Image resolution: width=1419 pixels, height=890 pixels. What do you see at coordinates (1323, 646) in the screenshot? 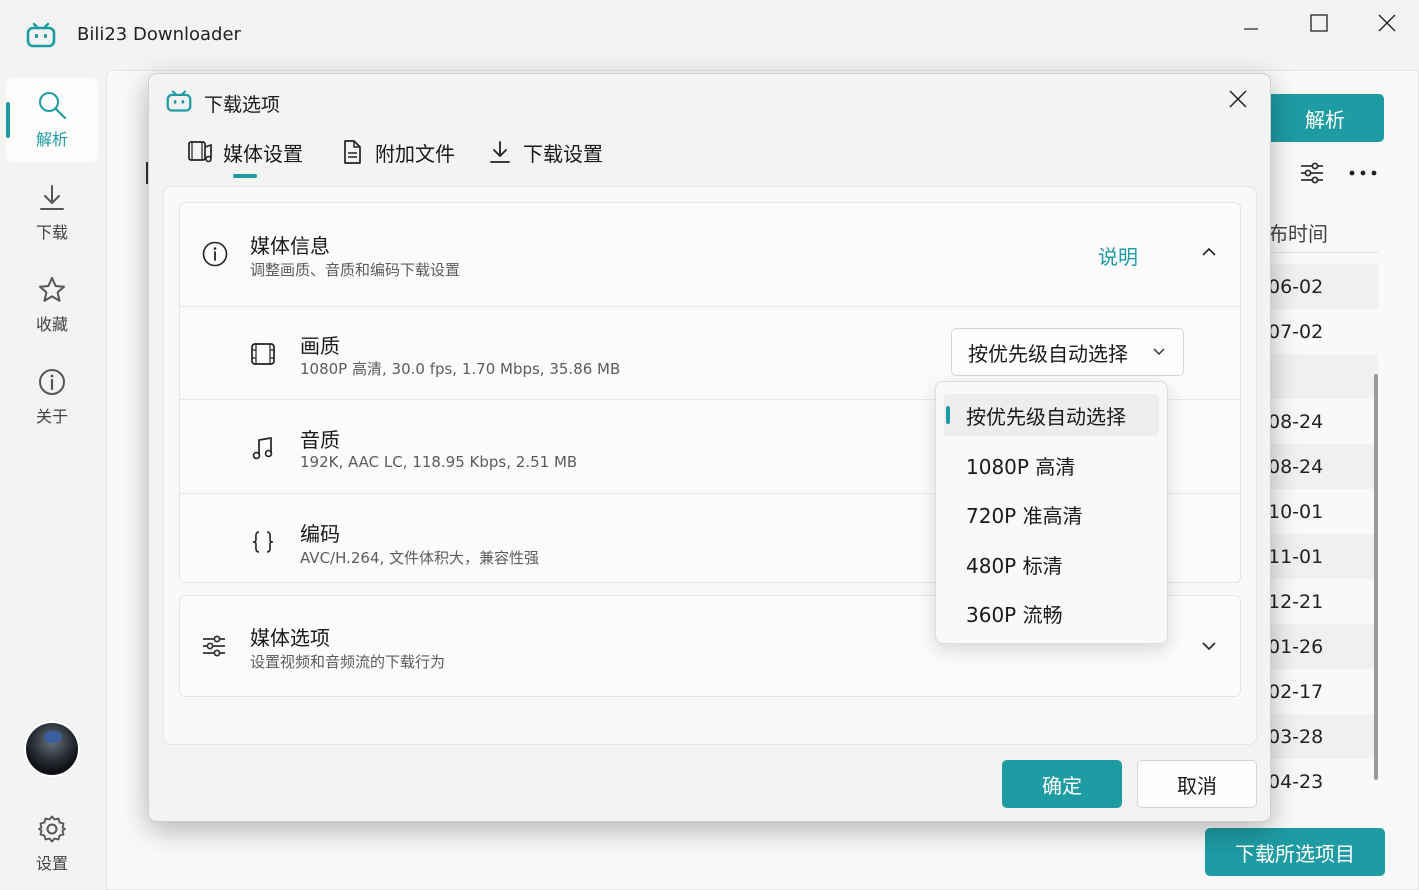
I see `table-row: 01-26` at bounding box center [1323, 646].